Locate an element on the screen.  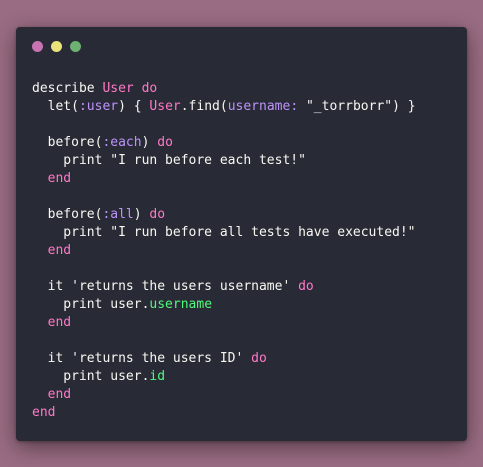
code-token: ) { is located at coordinates (134, 106).